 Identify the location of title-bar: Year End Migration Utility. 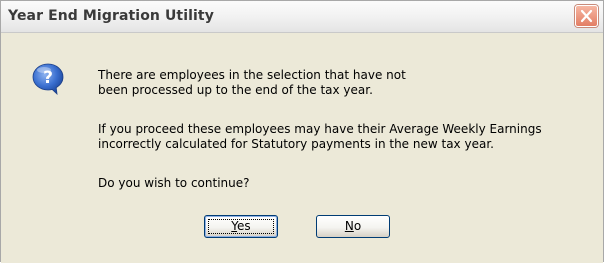
(302, 17).